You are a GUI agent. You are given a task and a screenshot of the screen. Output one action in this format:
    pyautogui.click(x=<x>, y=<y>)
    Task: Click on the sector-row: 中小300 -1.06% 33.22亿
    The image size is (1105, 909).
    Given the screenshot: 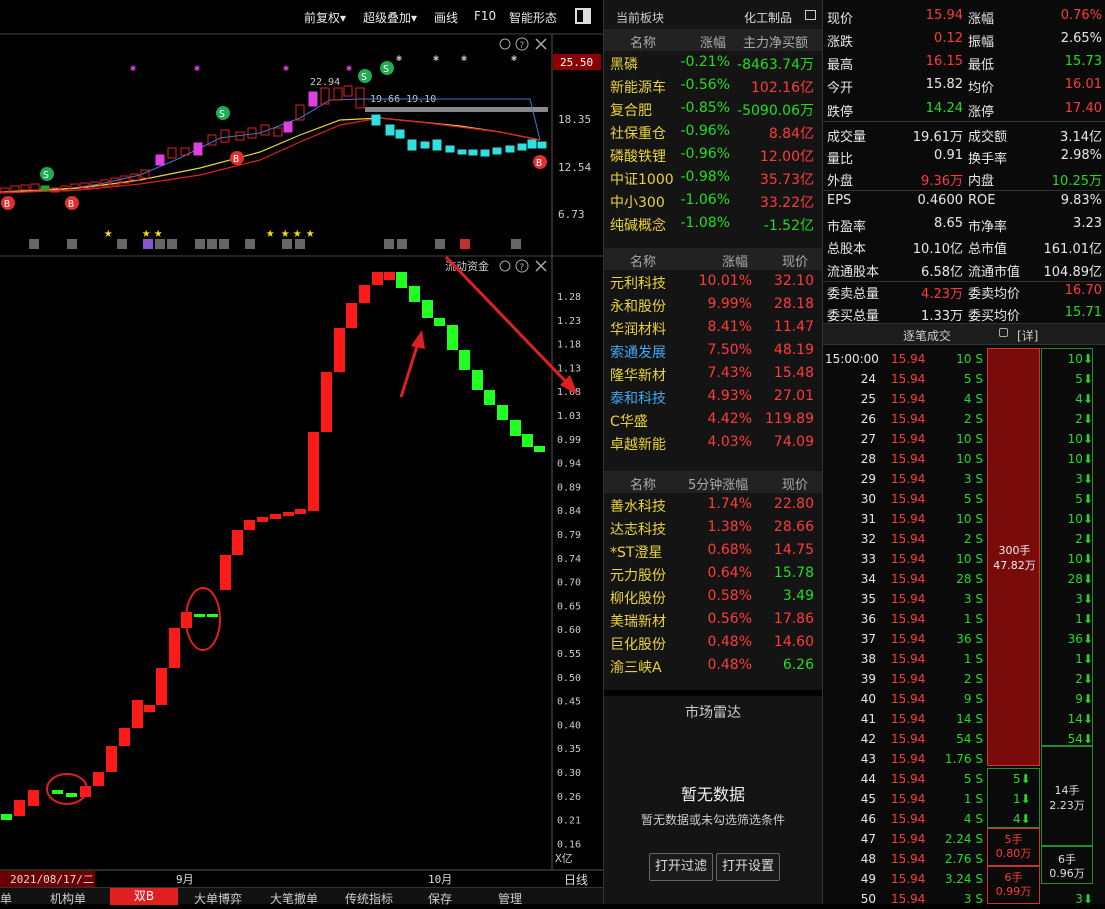 What is the action you would take?
    pyautogui.click(x=713, y=201)
    